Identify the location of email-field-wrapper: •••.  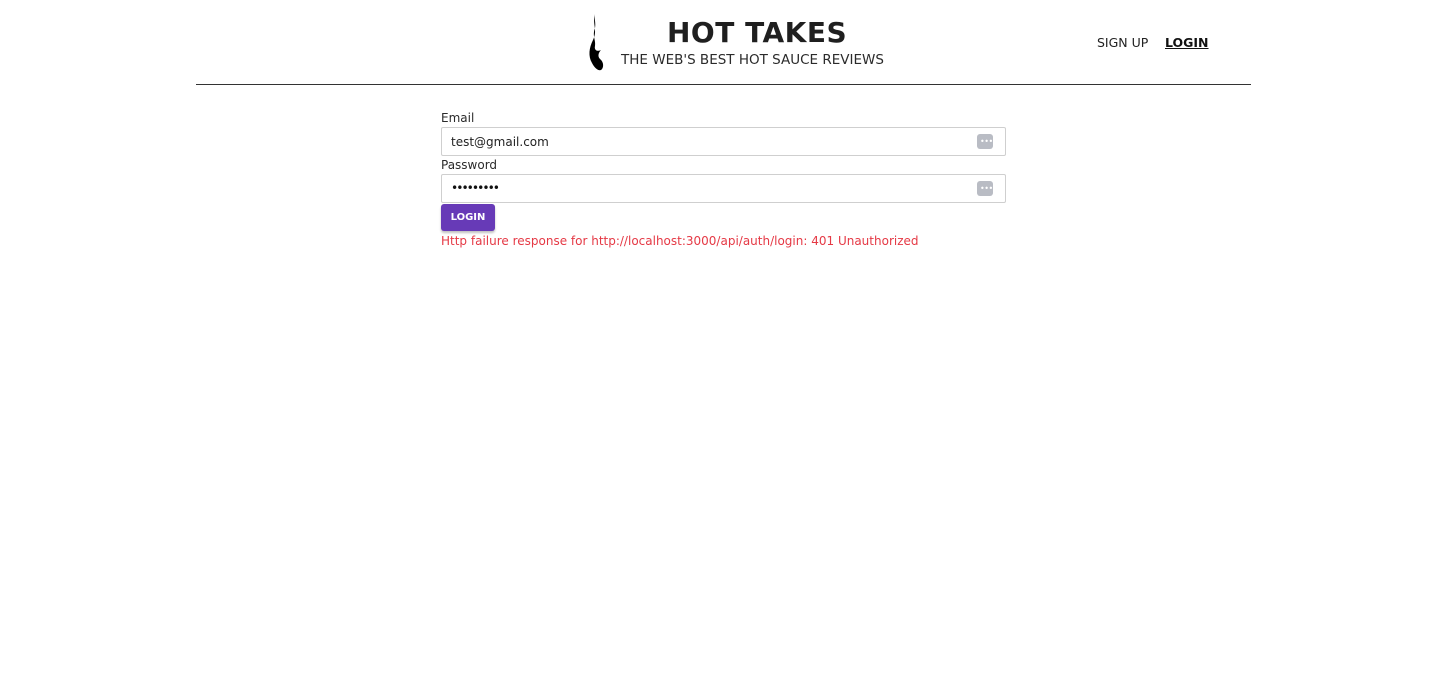
(723, 141).